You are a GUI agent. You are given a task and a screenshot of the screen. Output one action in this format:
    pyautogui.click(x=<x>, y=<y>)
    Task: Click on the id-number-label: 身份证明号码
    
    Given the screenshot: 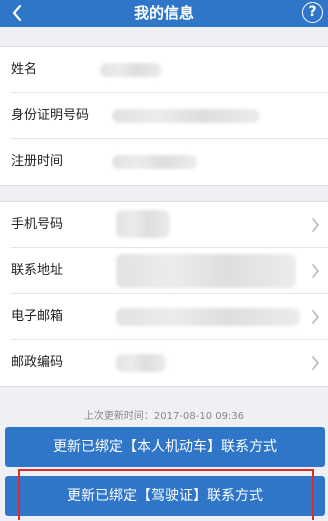 What is the action you would take?
    pyautogui.click(x=50, y=115)
    